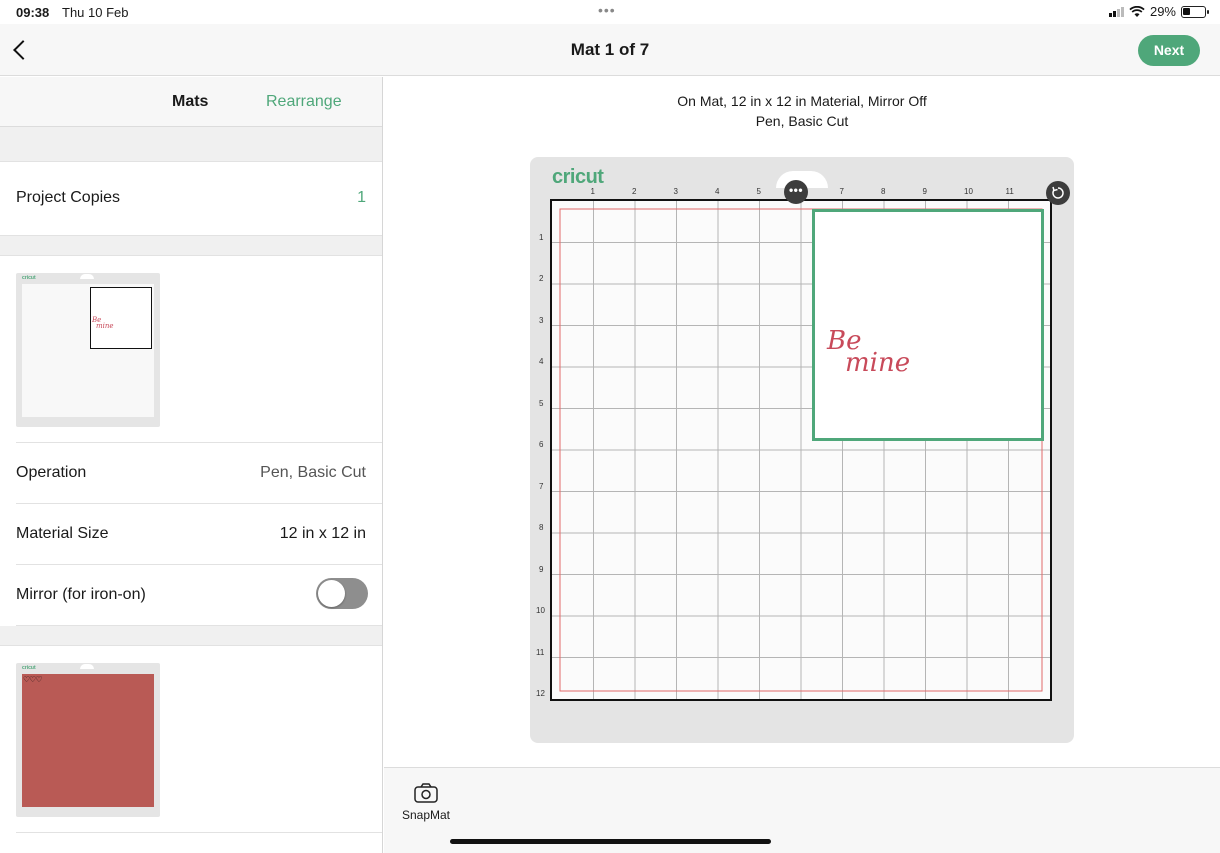  Describe the element at coordinates (51, 472) in the screenshot. I see `operation-label: Operation` at that location.